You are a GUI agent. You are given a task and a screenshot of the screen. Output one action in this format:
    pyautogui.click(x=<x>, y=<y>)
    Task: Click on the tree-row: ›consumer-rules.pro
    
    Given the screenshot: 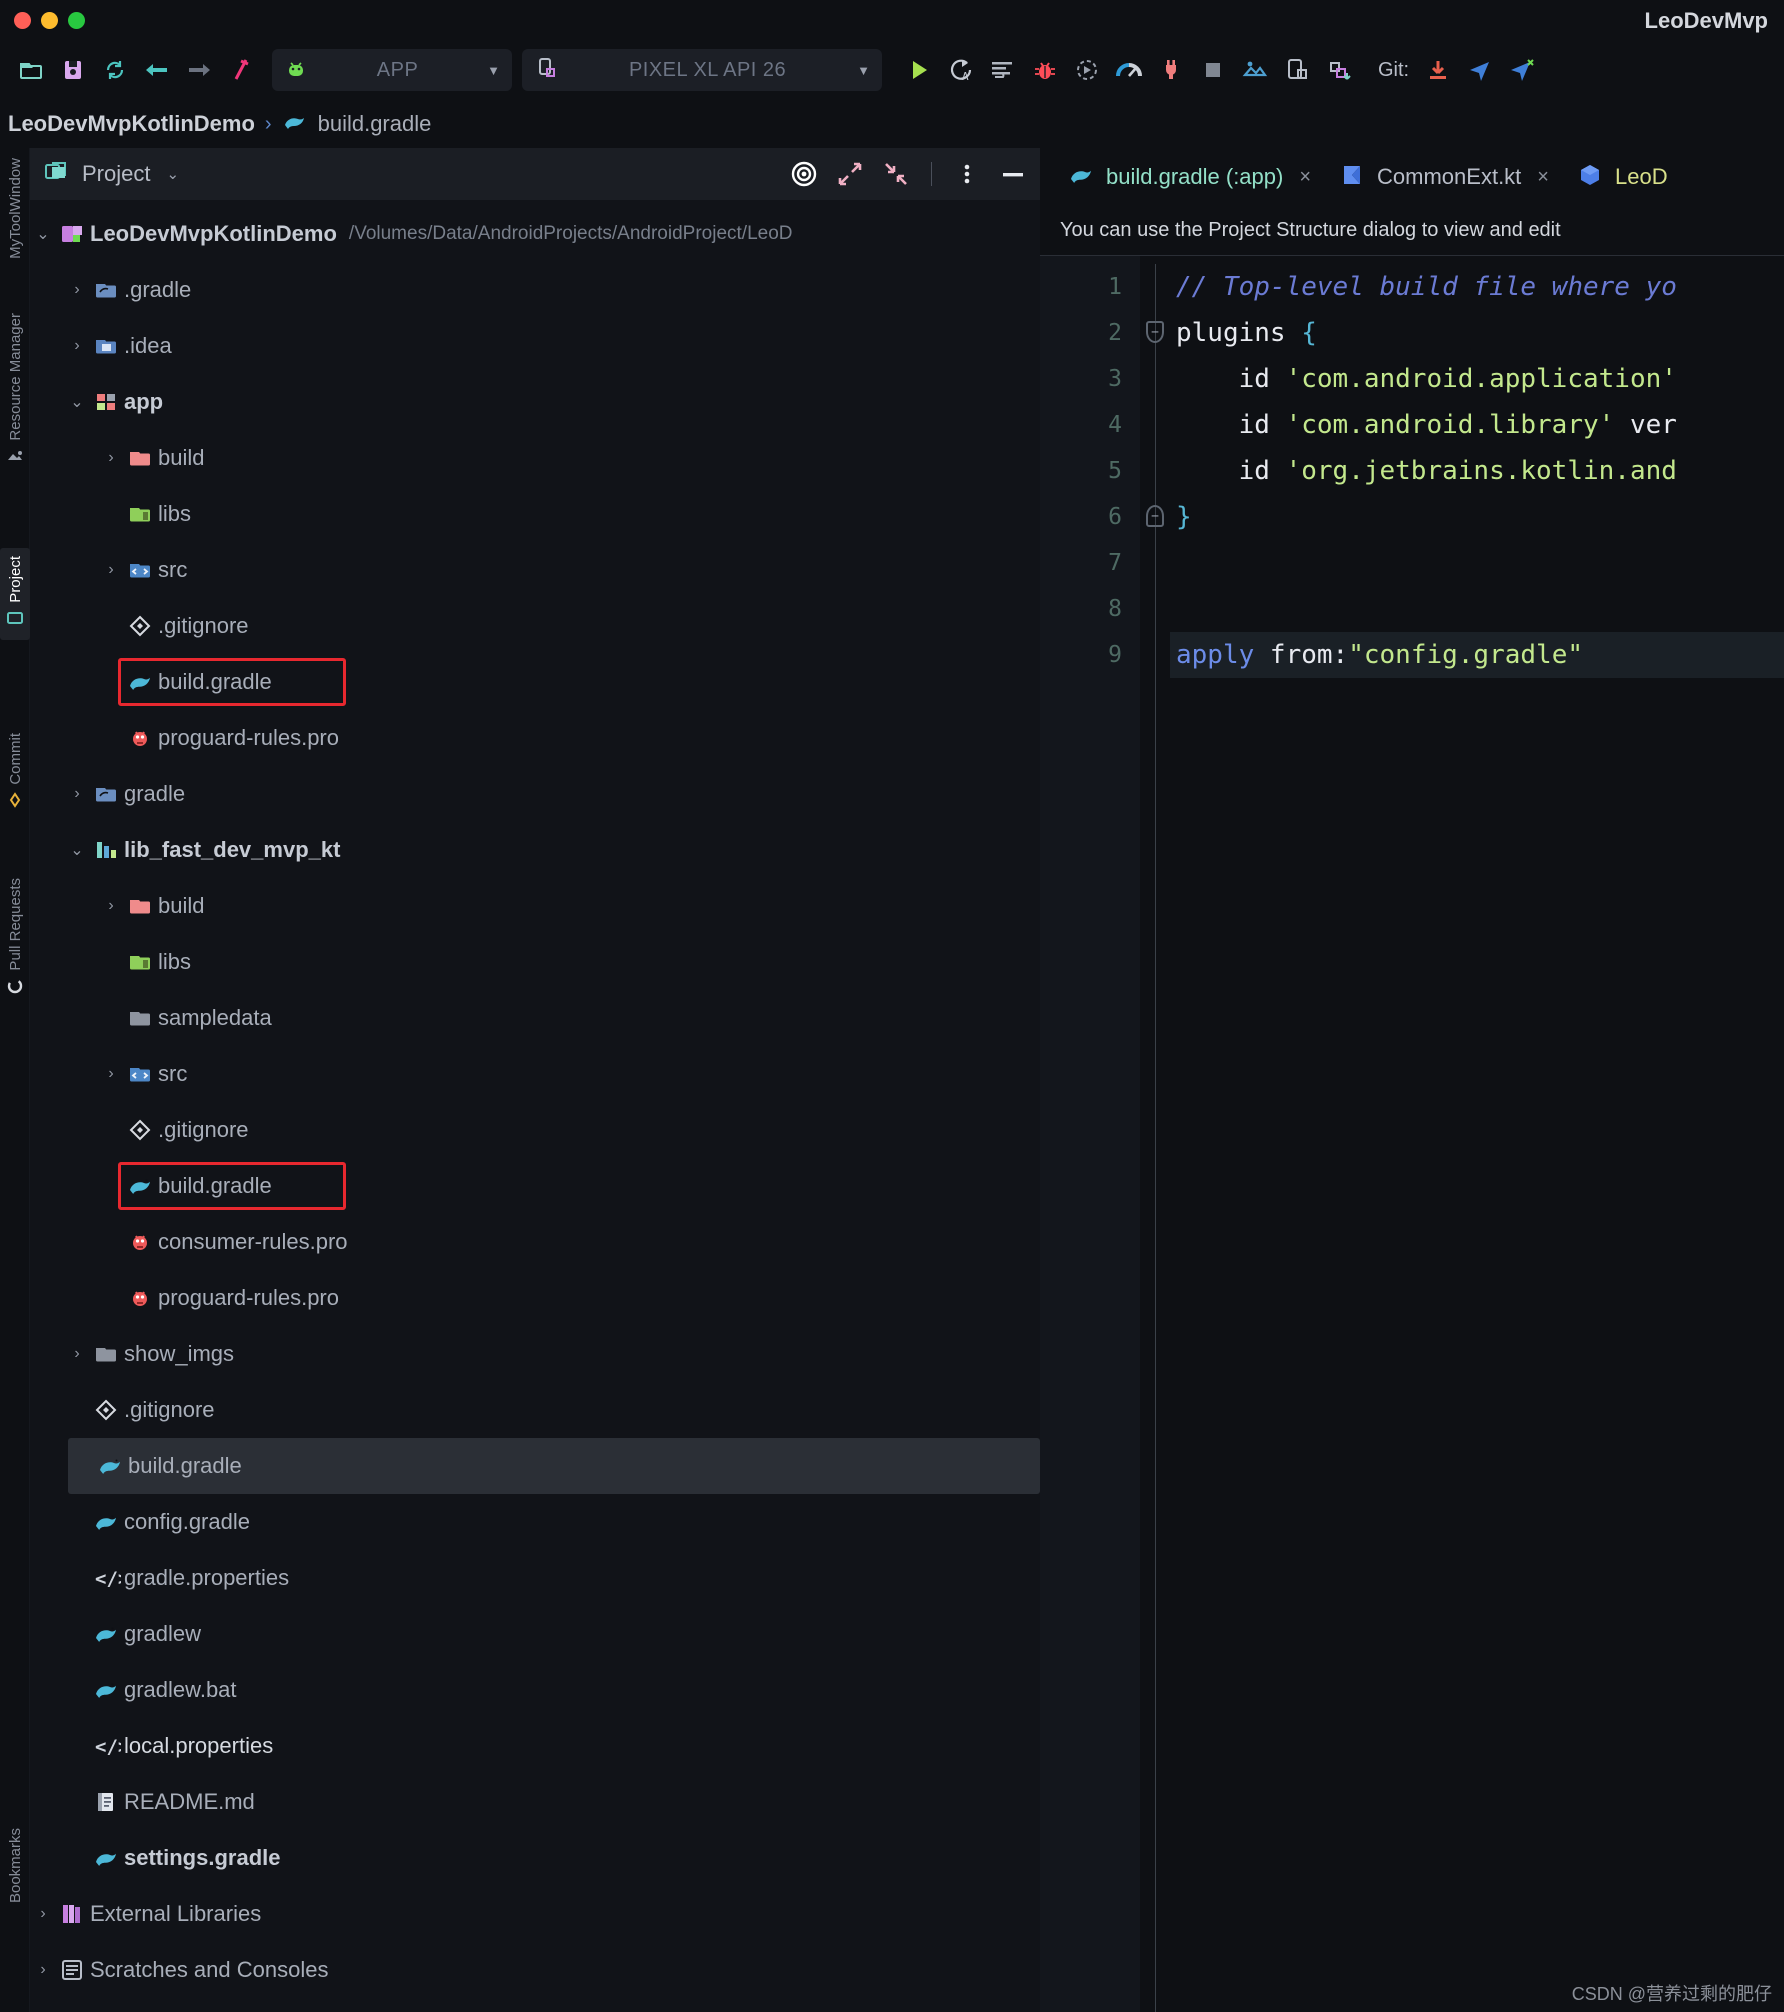 What is the action you would take?
    pyautogui.click(x=535, y=1242)
    